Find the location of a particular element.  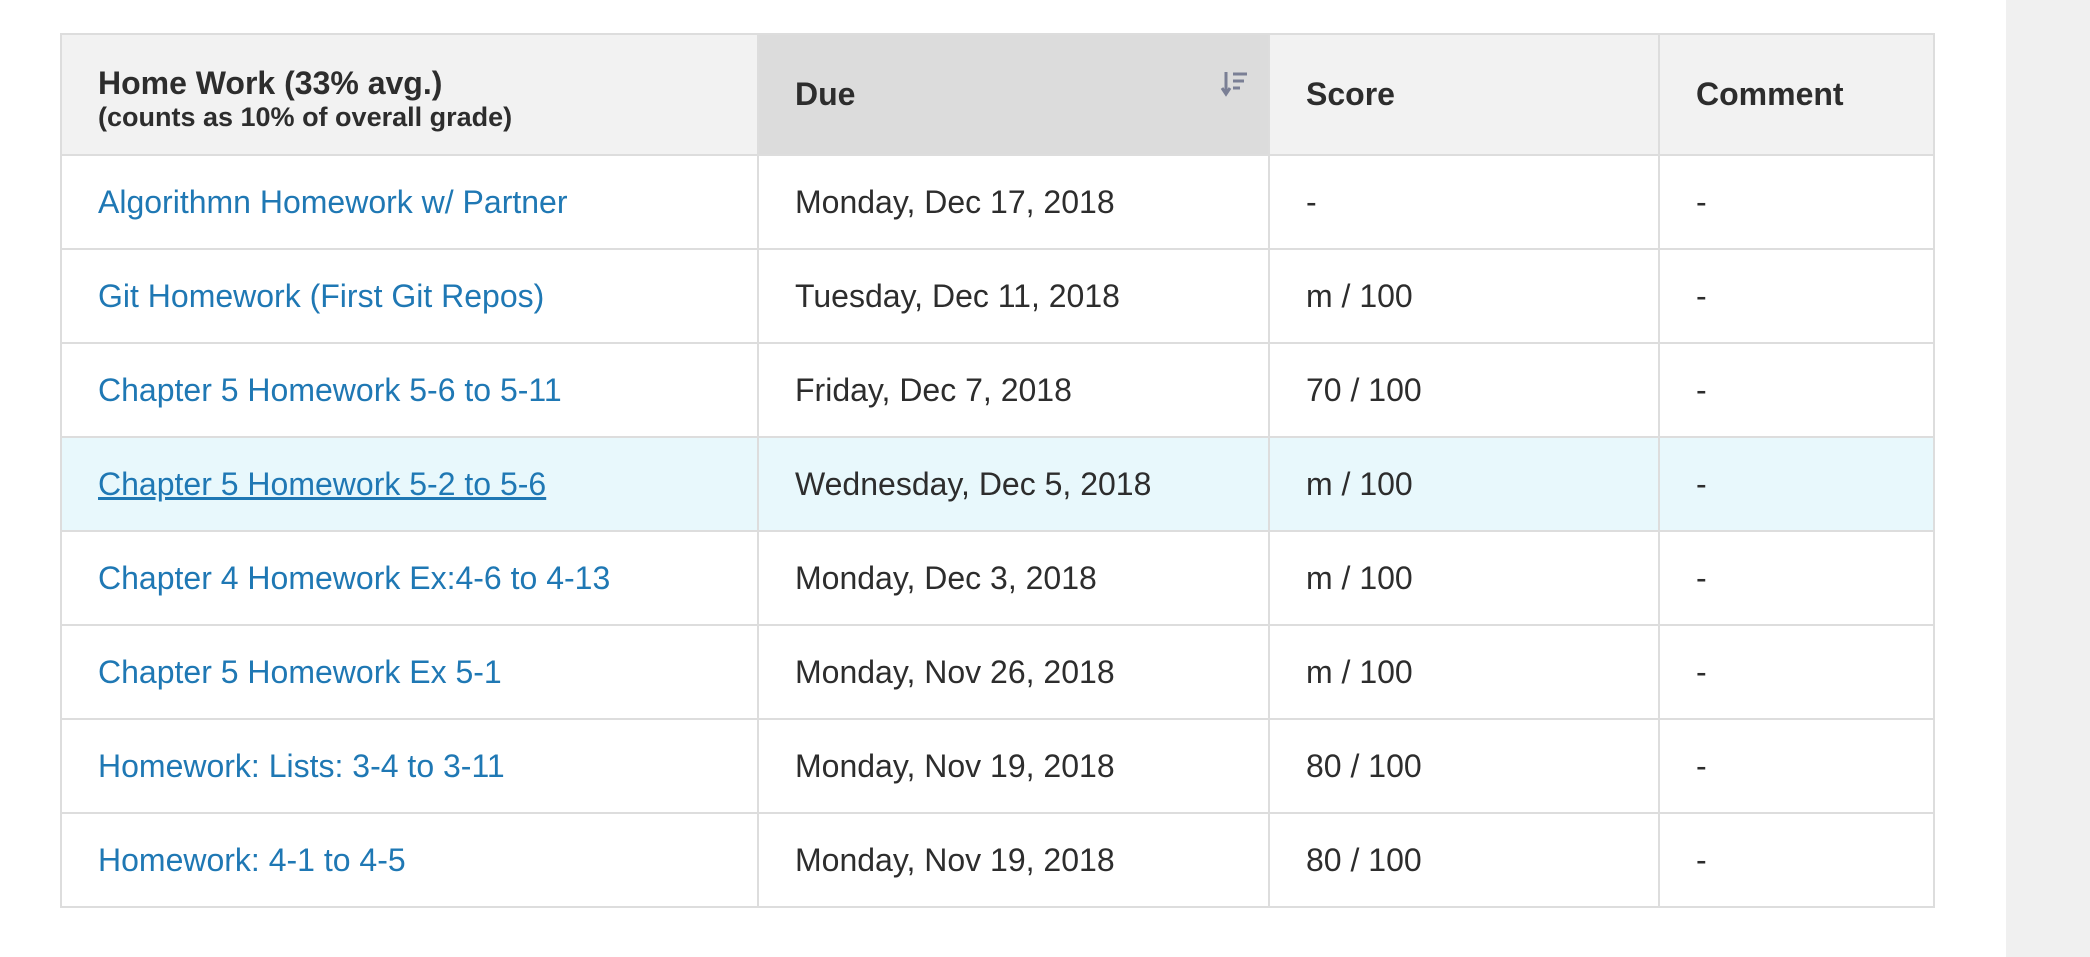

header-score-label: Score is located at coordinates (1350, 94).